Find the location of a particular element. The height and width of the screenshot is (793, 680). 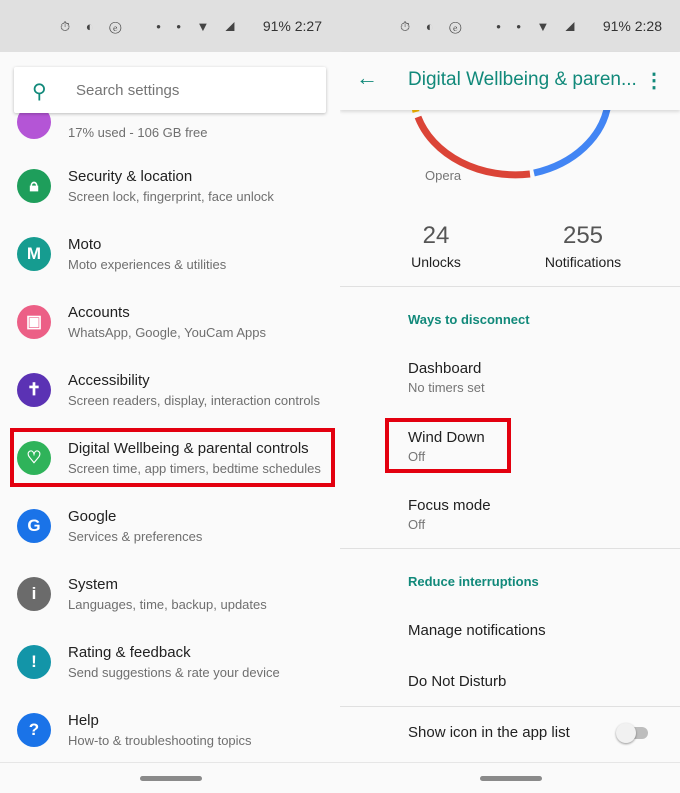

app-bar: ← Digital Wellbeing & paren... ⋮ is located at coordinates (510, 81).